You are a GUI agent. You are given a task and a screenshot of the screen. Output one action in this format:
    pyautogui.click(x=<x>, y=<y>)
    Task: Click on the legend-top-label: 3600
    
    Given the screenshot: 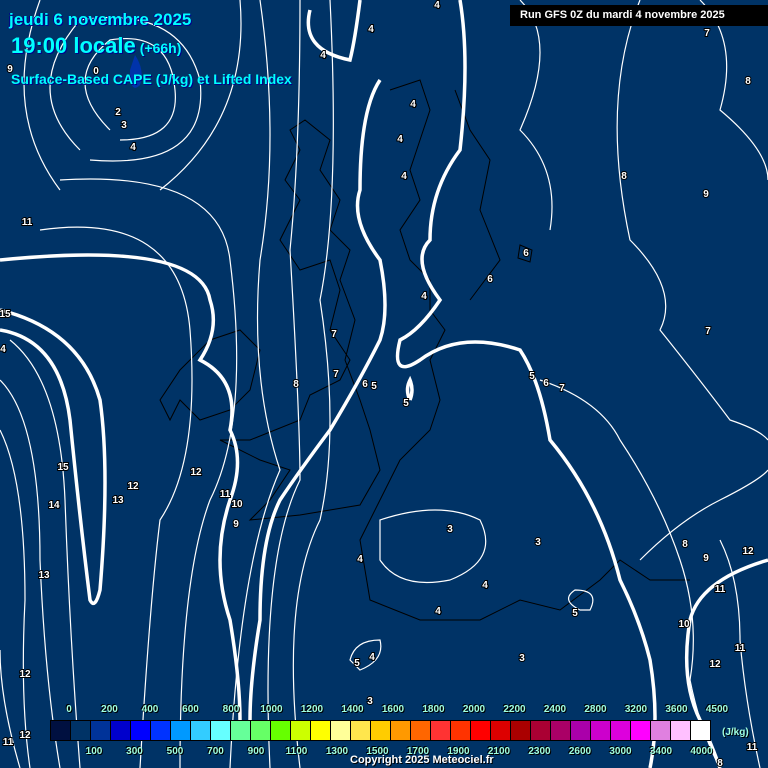 What is the action you would take?
    pyautogui.click(x=676, y=709)
    